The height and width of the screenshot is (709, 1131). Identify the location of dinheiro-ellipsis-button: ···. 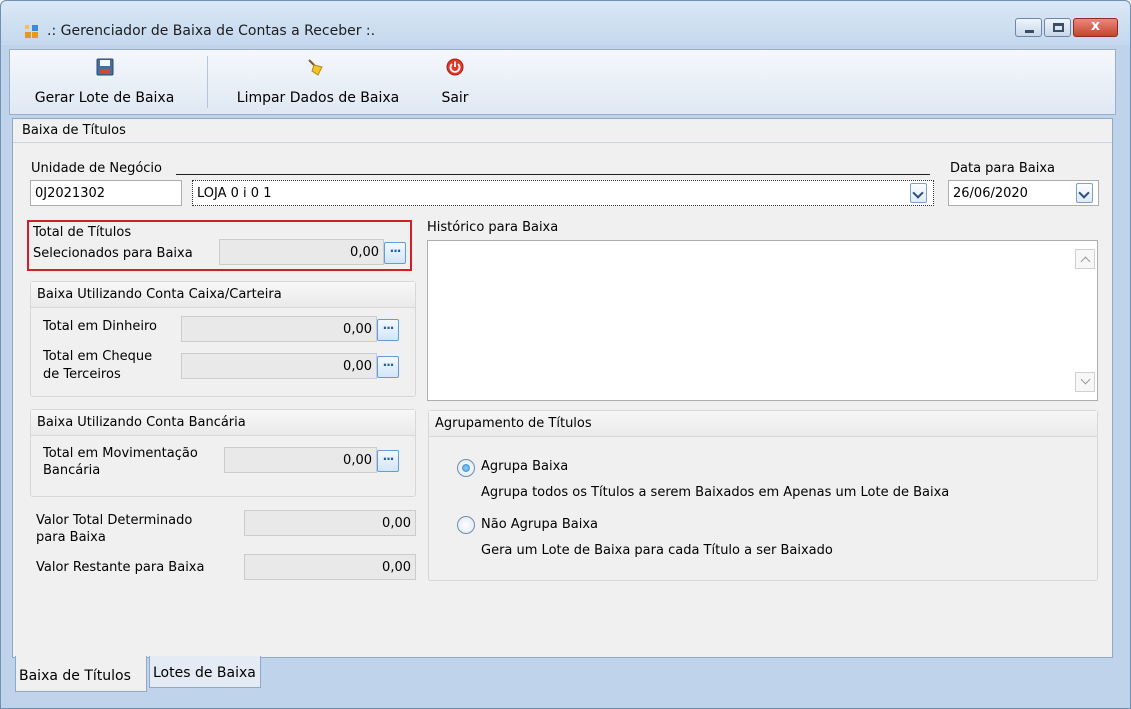
(388, 330).